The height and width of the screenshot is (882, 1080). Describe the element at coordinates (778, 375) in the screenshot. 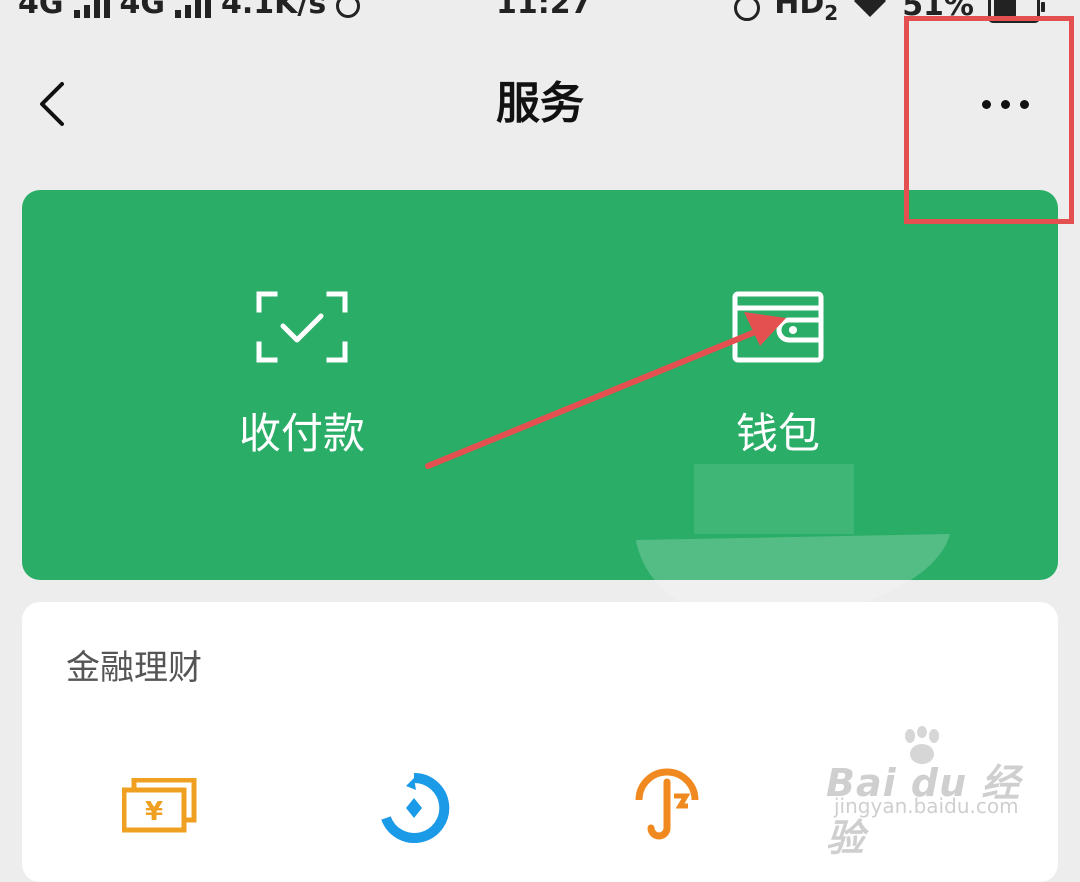

I see `service-item-wallet: 钱包` at that location.